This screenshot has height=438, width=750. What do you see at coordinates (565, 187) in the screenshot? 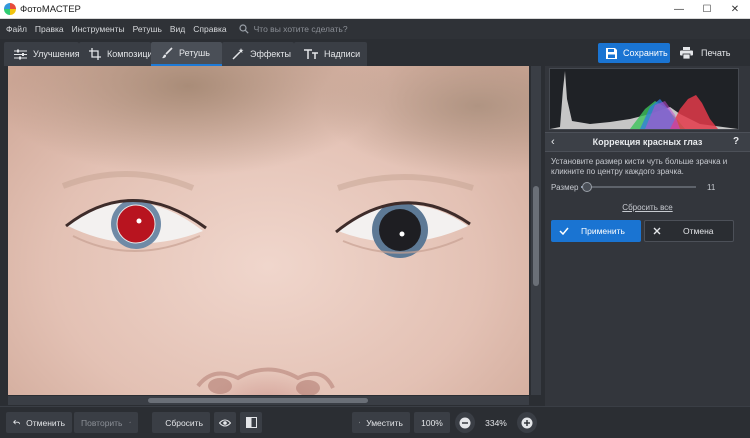
I see `size-label: Размер` at bounding box center [565, 187].